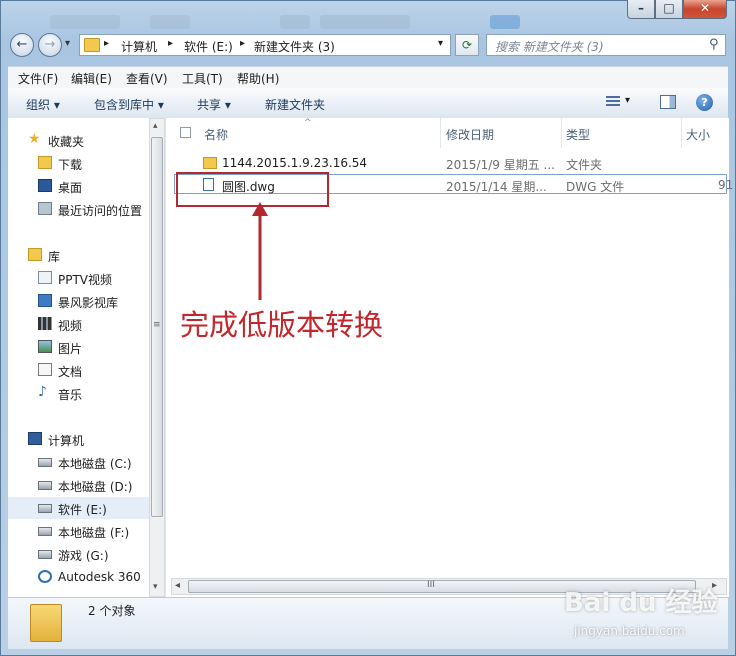  What do you see at coordinates (157, 327) in the screenshot?
I see `navigation-scrollbar-thumb: ≡` at bounding box center [157, 327].